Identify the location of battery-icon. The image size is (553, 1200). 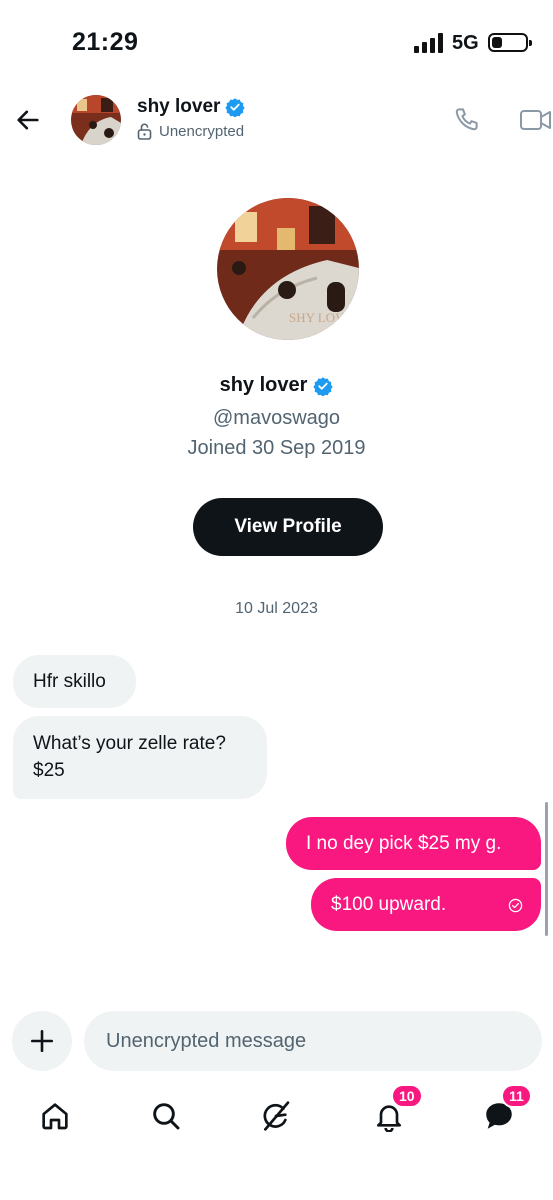
(510, 42).